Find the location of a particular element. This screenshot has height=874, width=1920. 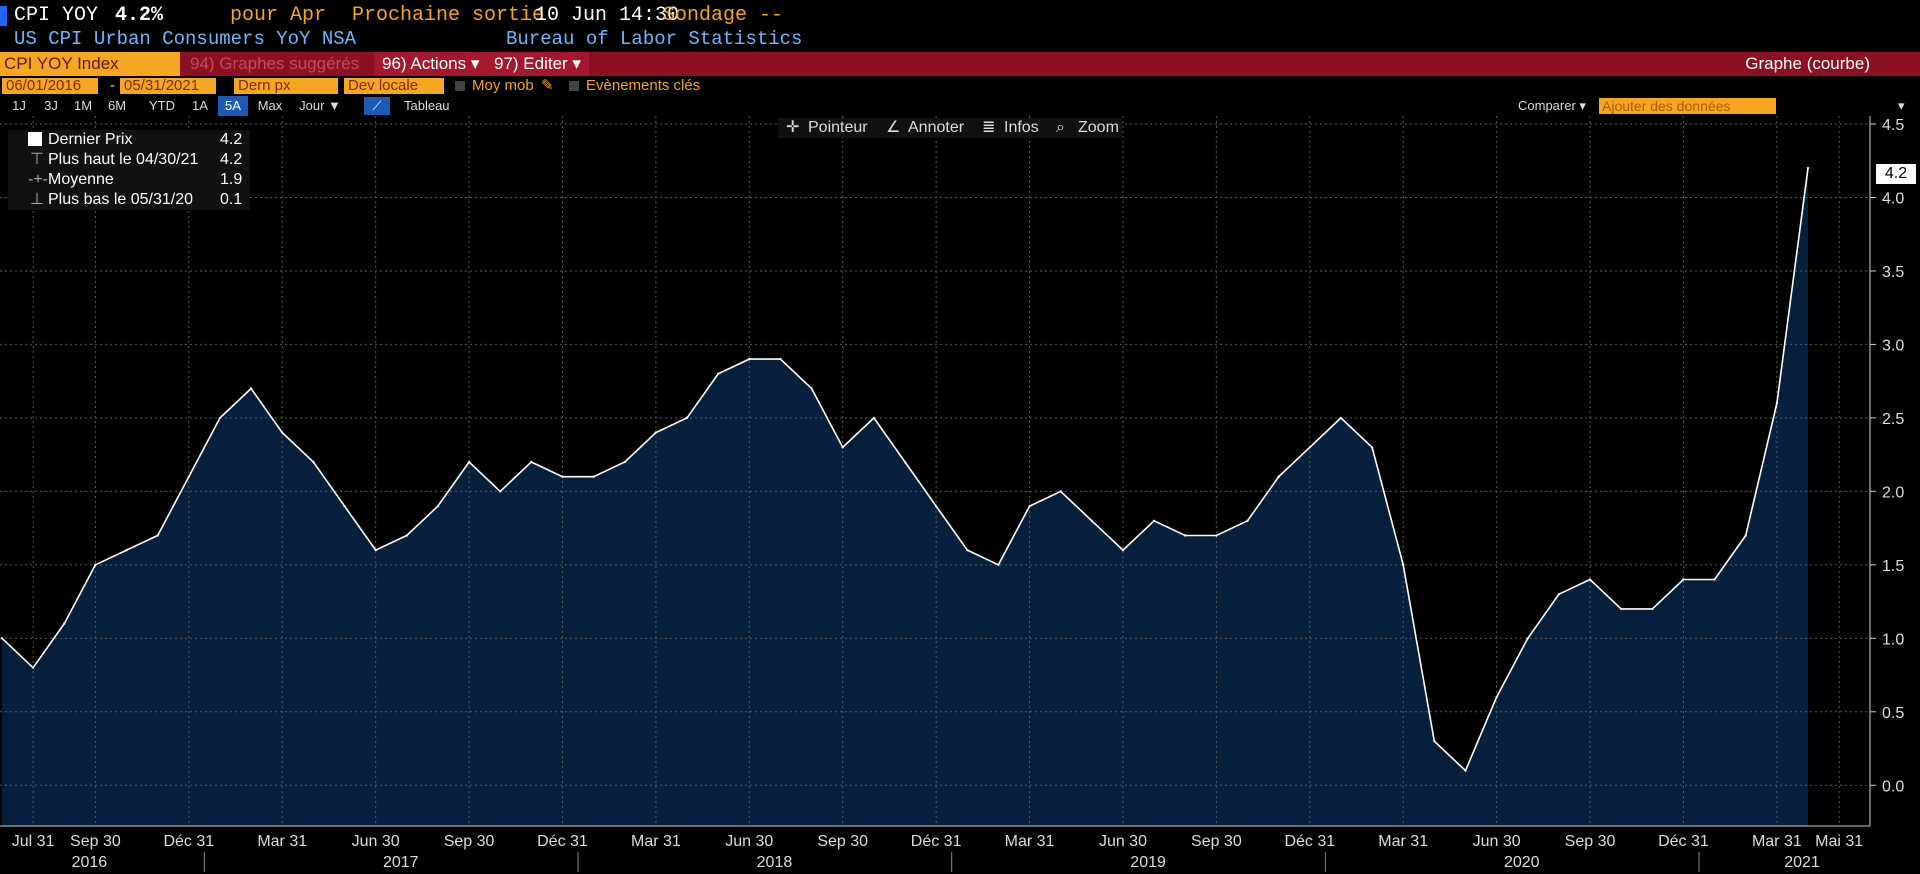

chart-type-label: Graphe (courbe) is located at coordinates (1807, 64).